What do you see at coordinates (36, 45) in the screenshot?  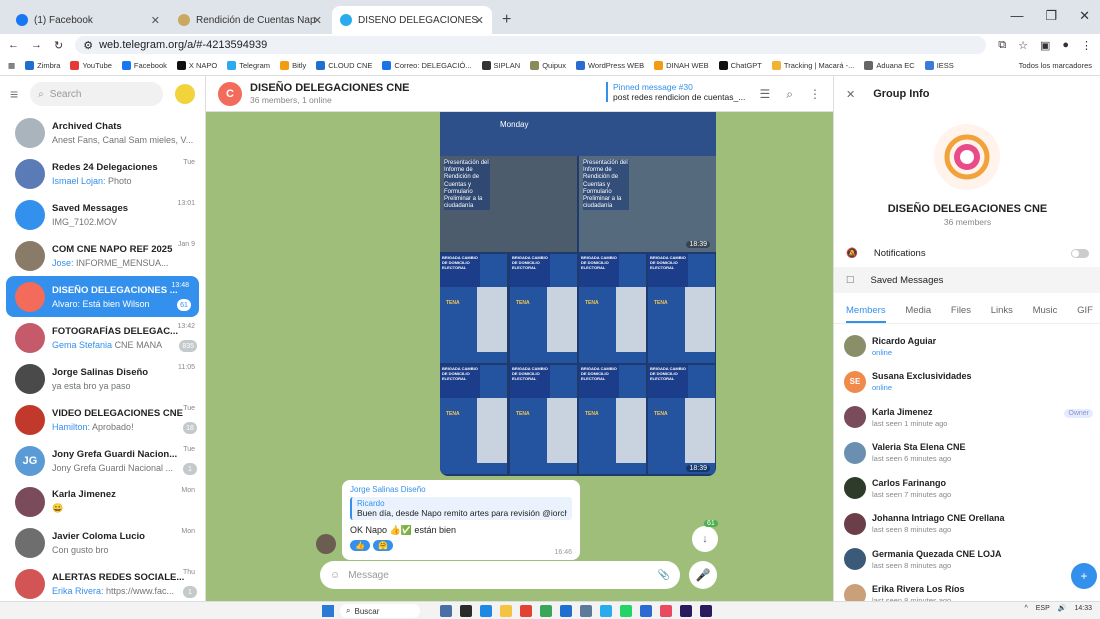 I see `forward-icon: →` at bounding box center [36, 45].